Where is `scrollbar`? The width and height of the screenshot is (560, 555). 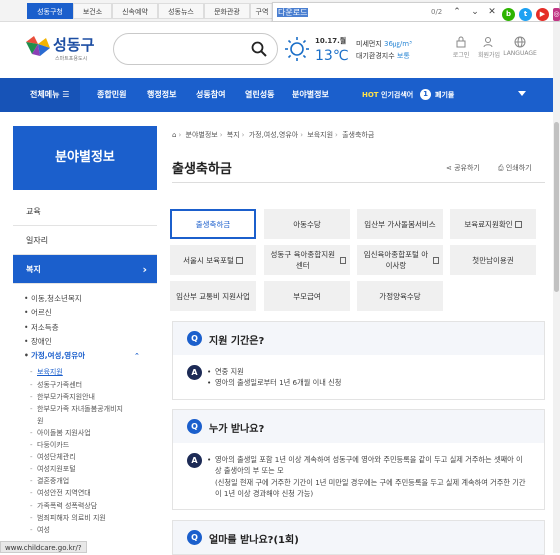 scrollbar is located at coordinates (556, 287).